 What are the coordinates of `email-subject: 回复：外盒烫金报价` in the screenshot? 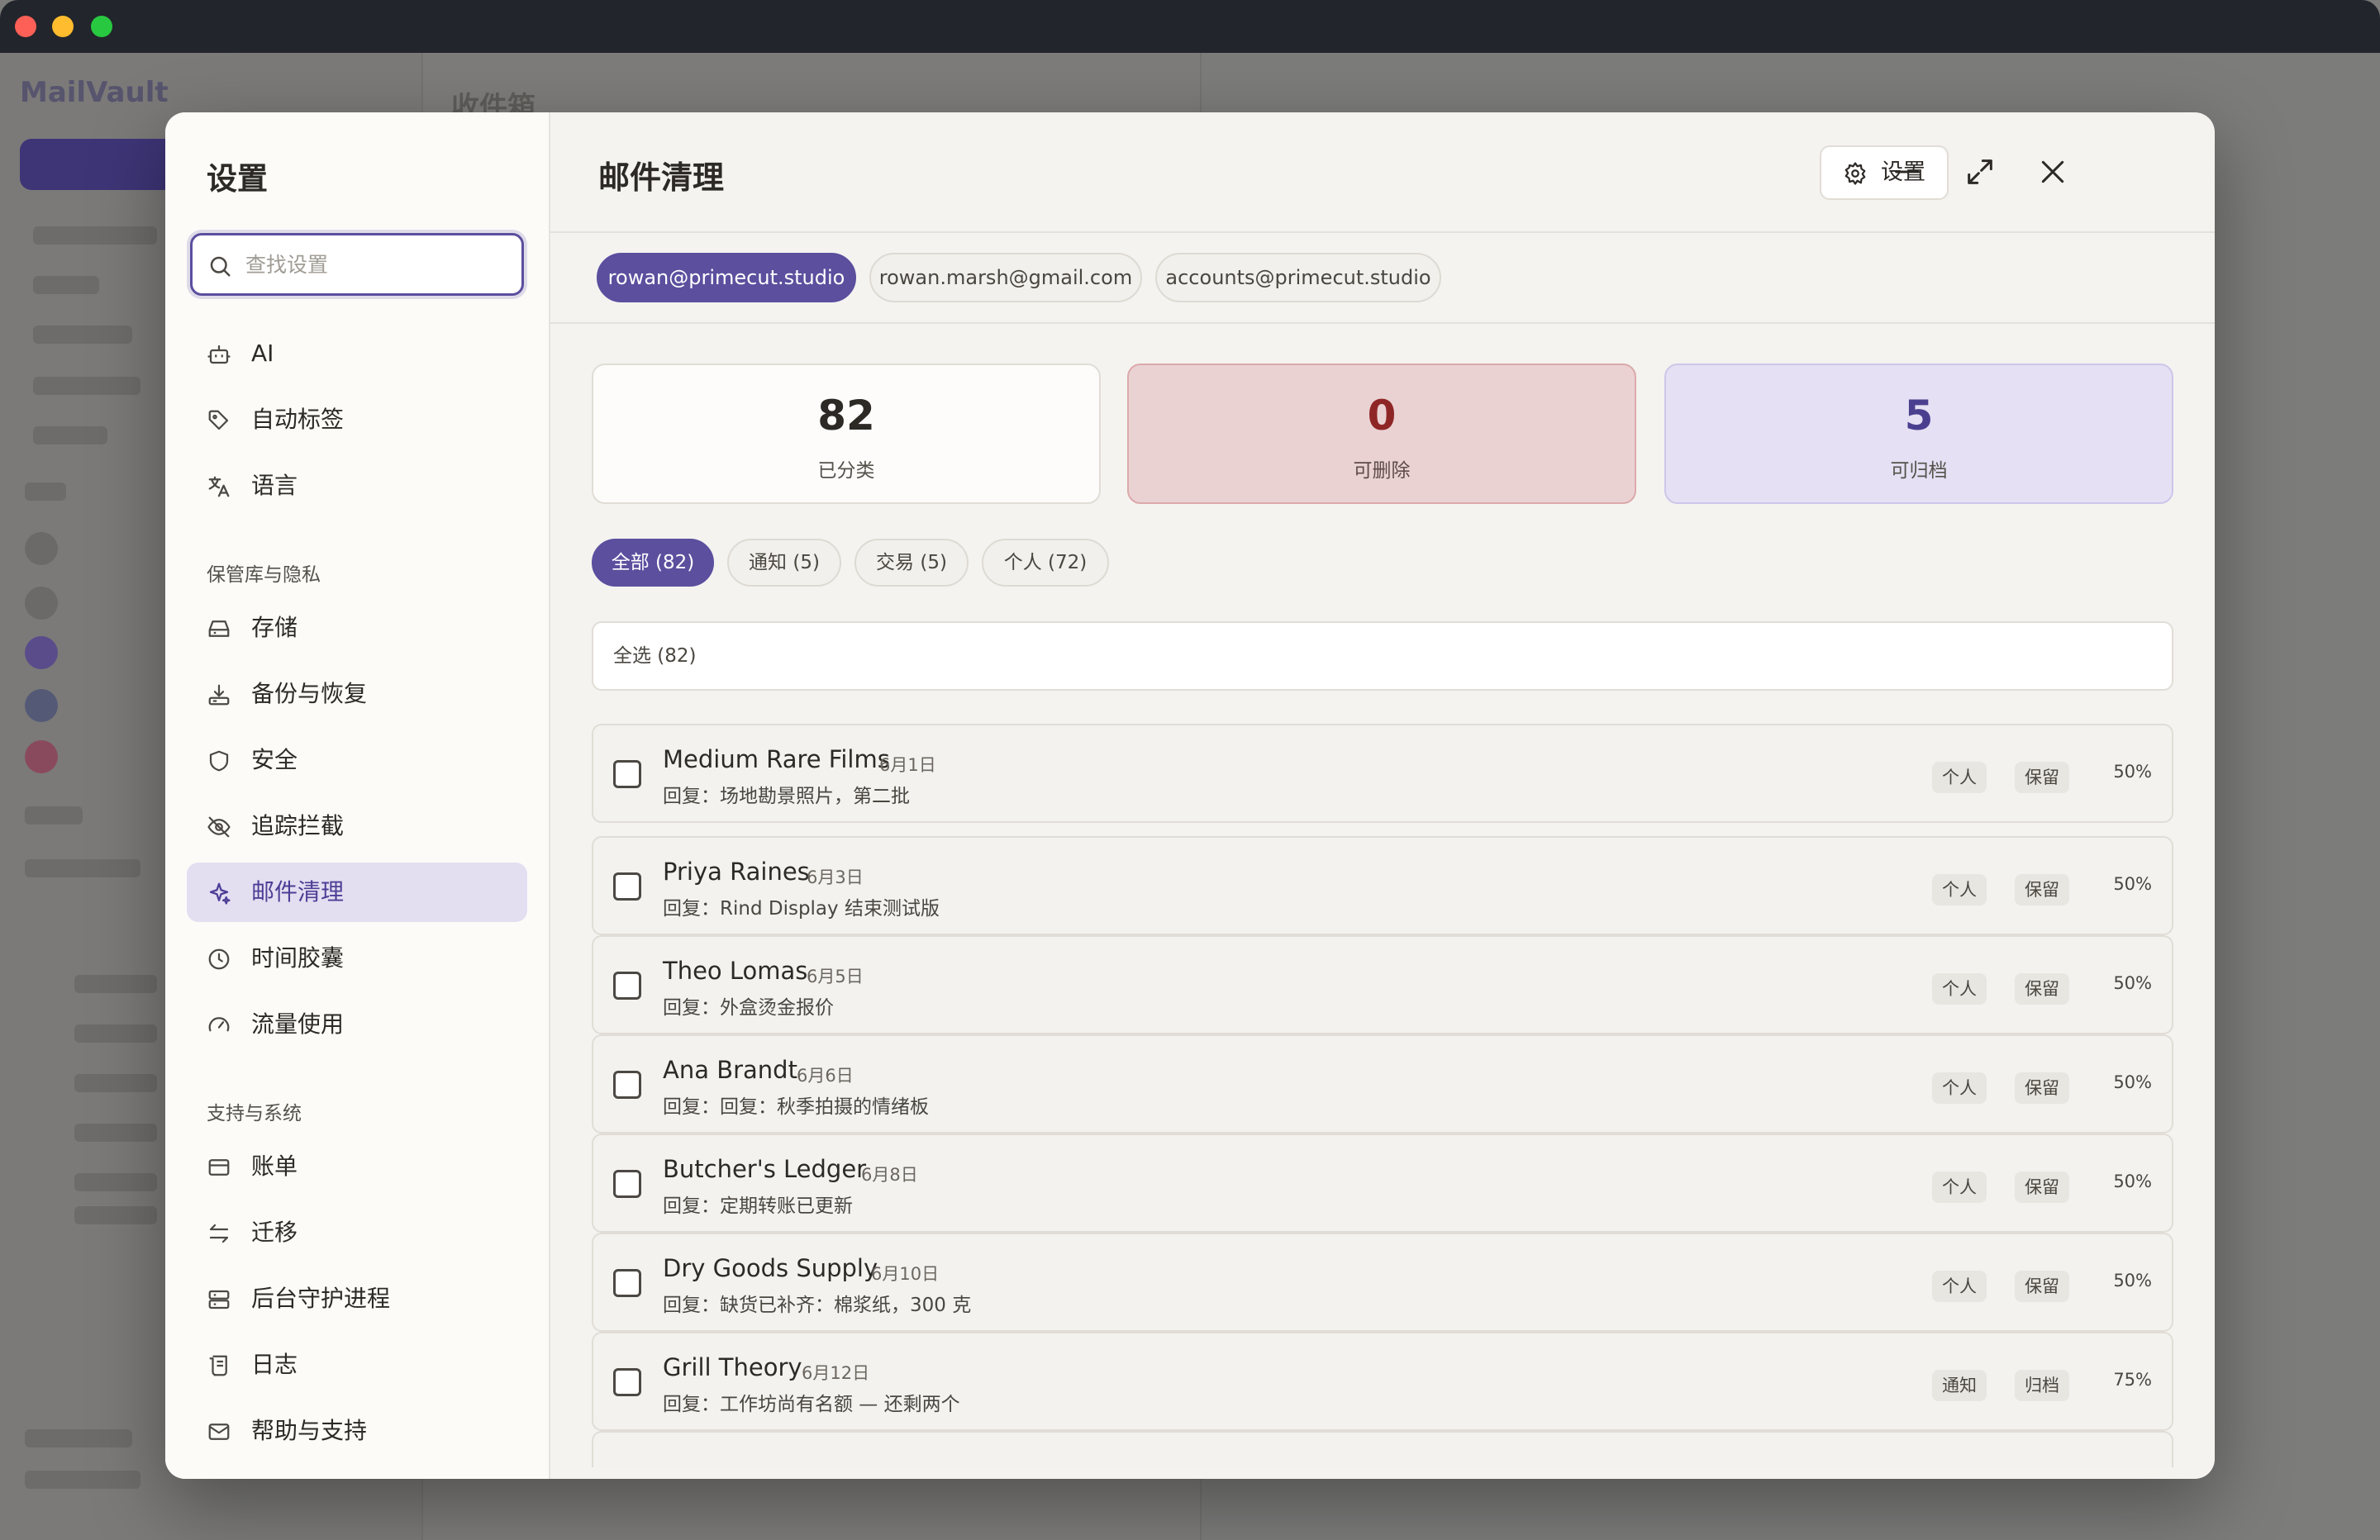 It's located at (748, 1008).